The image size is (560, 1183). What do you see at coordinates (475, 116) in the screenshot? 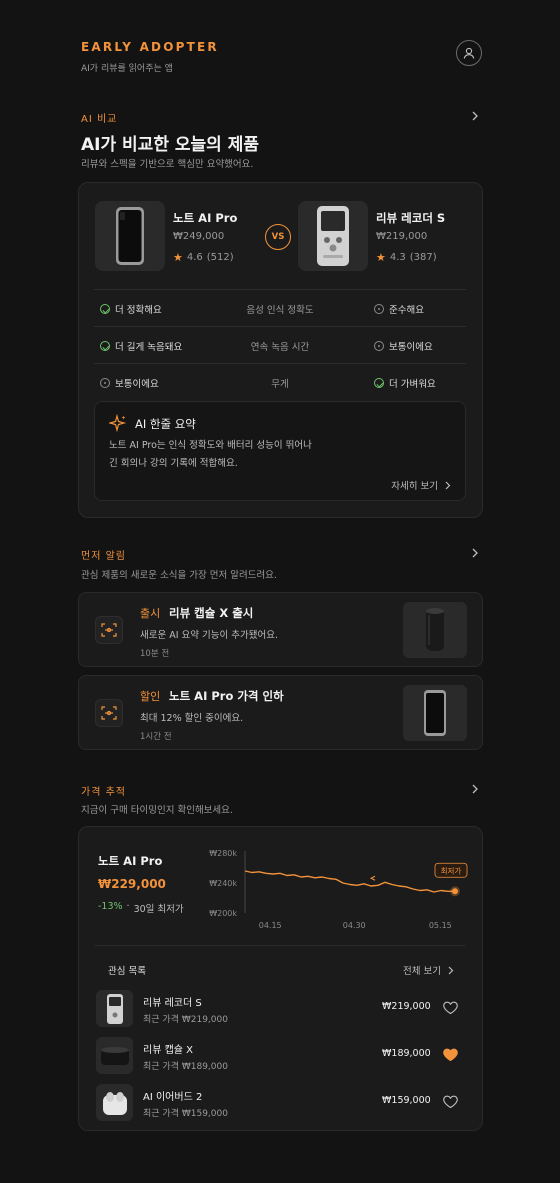
I see `compare-more-chevron-icon` at bounding box center [475, 116].